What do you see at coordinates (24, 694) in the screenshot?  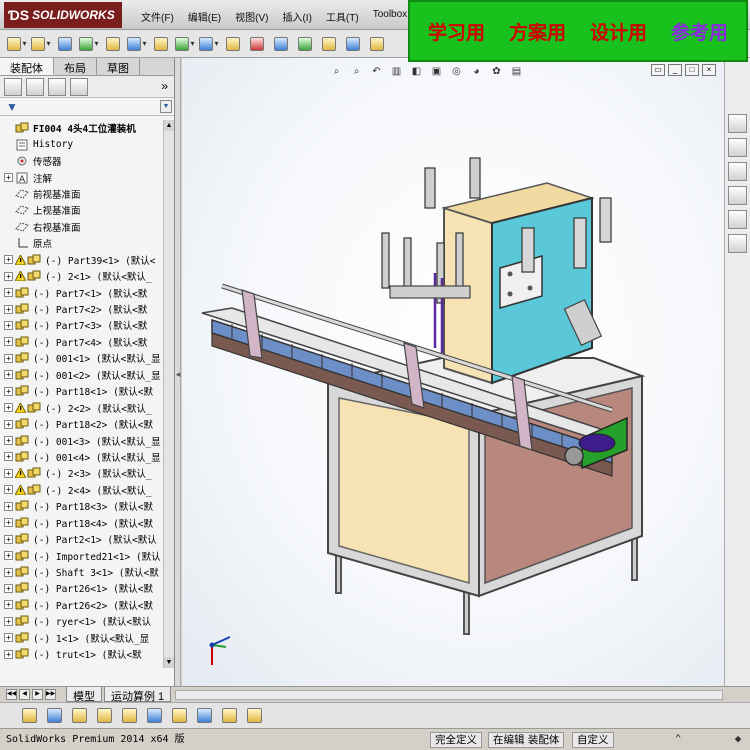 I see `prev-tab-icon: ◀` at bounding box center [24, 694].